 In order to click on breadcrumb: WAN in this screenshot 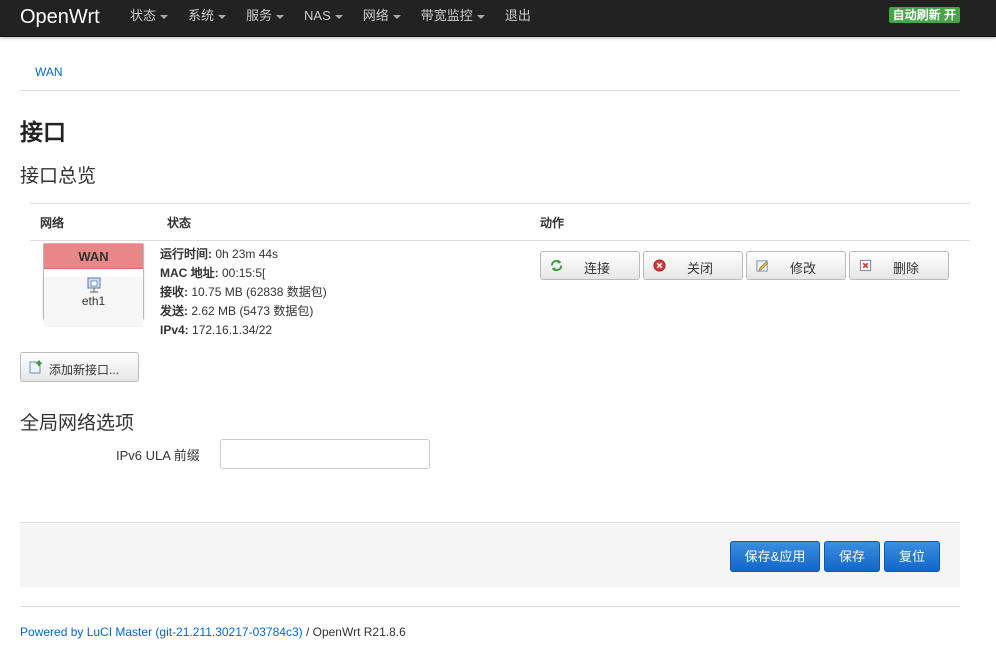, I will do `click(490, 72)`.